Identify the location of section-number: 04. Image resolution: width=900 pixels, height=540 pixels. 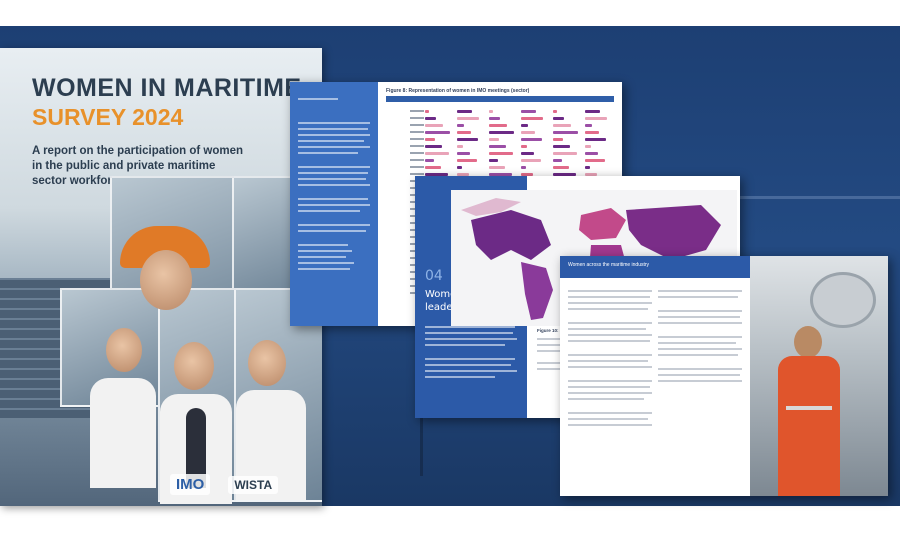
(434, 276).